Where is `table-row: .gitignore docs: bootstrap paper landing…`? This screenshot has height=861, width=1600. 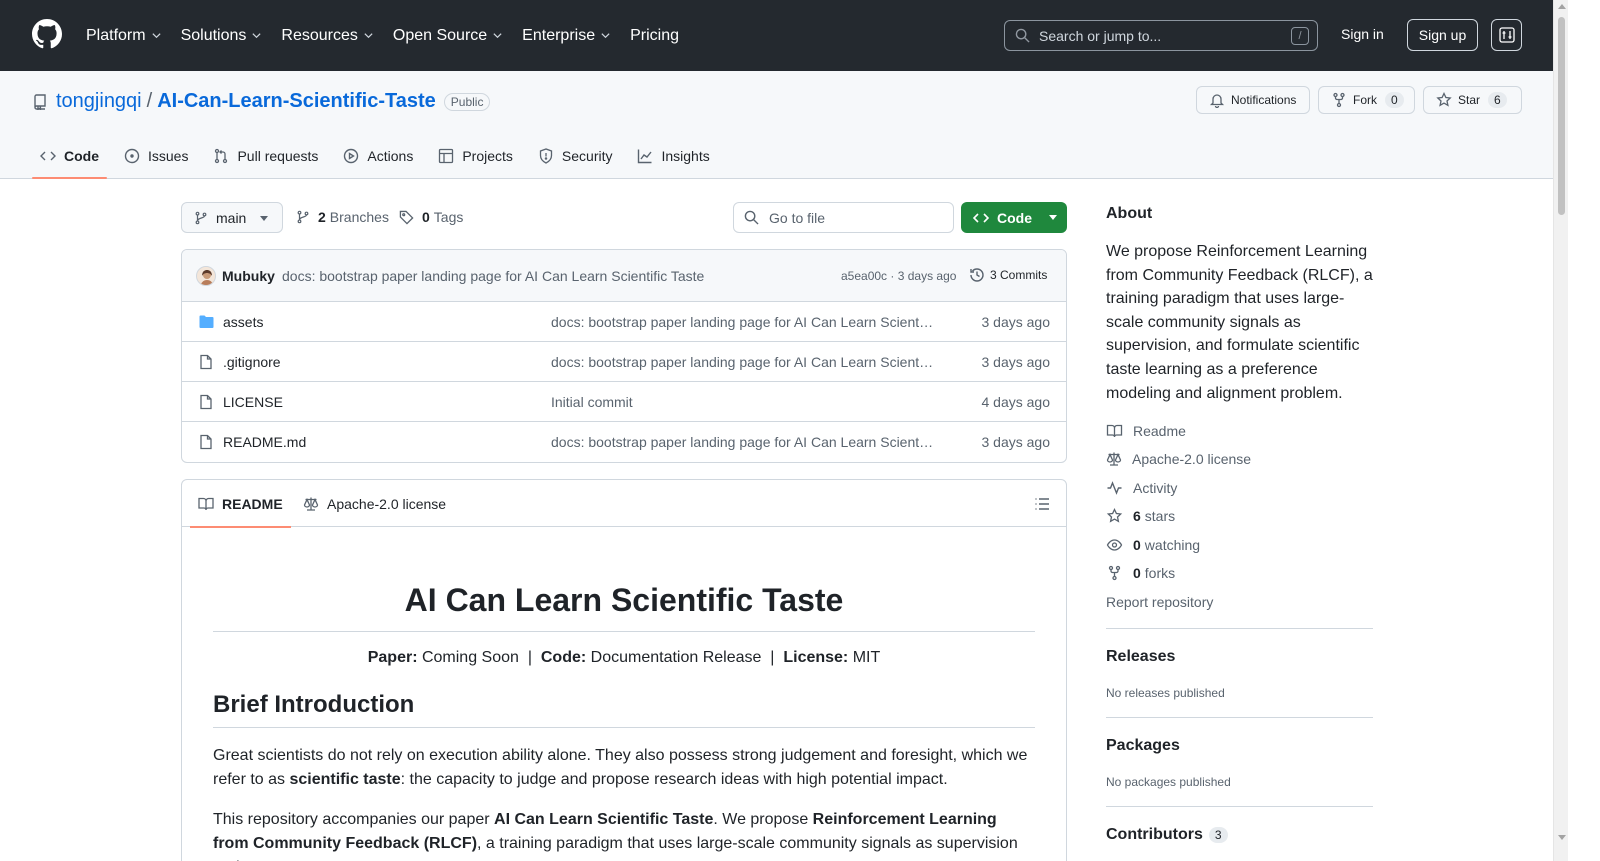 table-row: .gitignore docs: bootstrap paper landing… is located at coordinates (624, 362).